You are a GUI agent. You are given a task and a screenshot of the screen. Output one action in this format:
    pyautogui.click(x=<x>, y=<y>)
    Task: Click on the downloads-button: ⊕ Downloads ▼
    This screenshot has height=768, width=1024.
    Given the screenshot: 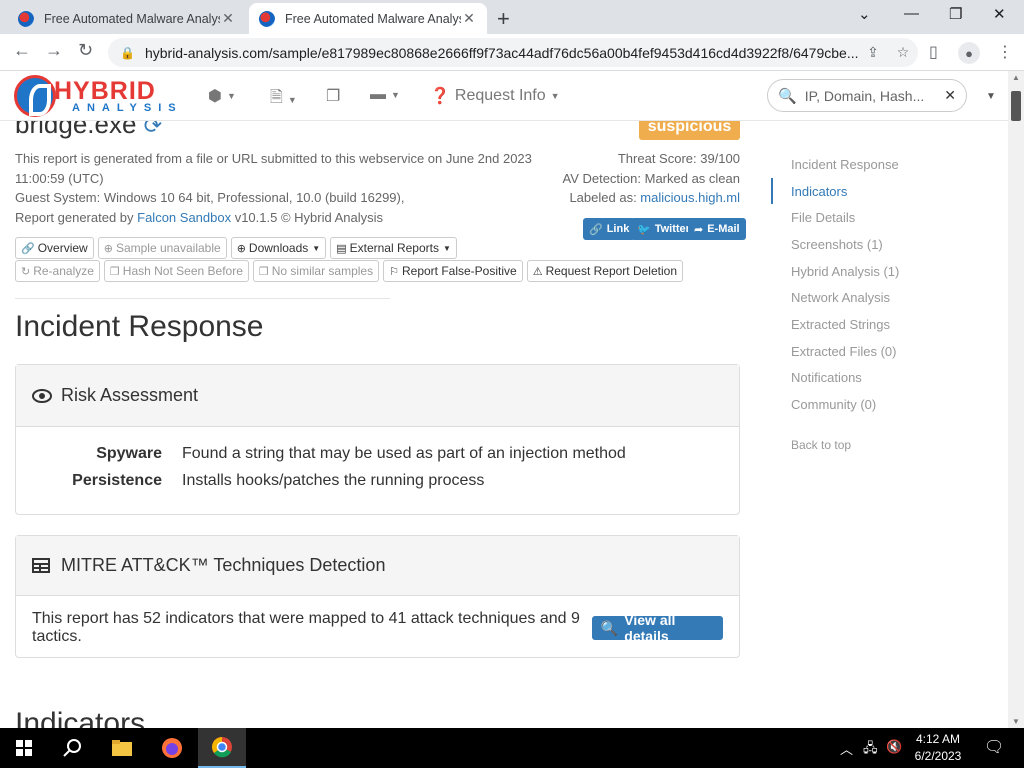 What is the action you would take?
    pyautogui.click(x=278, y=248)
    